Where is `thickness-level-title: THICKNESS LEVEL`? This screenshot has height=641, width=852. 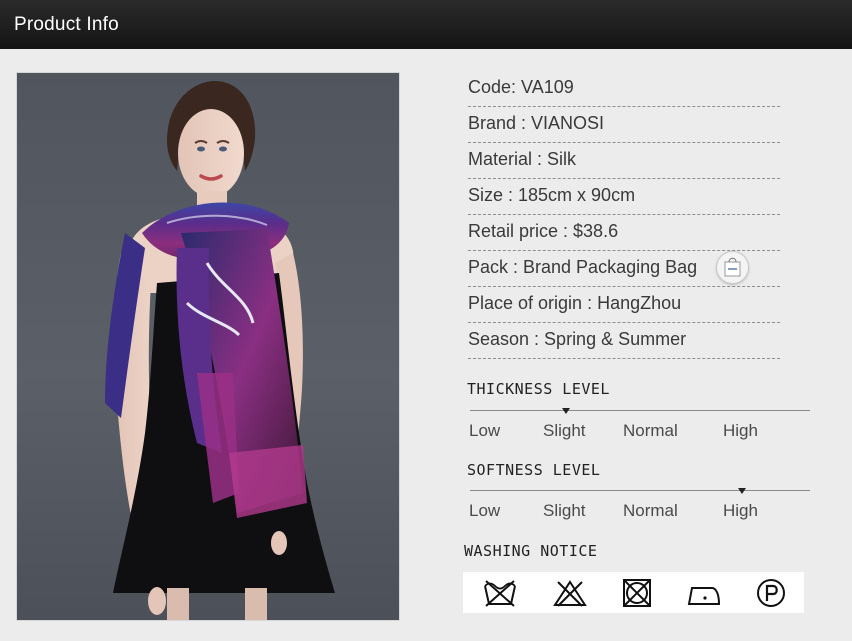 thickness-level-title: THICKNESS LEVEL is located at coordinates (538, 389).